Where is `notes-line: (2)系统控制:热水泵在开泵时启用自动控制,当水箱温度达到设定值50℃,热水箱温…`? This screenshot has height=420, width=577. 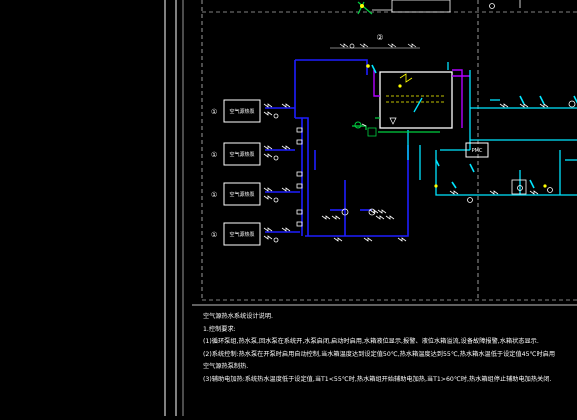 notes-line: (2)系统控制:热水泵在开泵时启用自动控制,当水箱温度达到设定值50℃,热水箱温… is located at coordinates (379, 354).